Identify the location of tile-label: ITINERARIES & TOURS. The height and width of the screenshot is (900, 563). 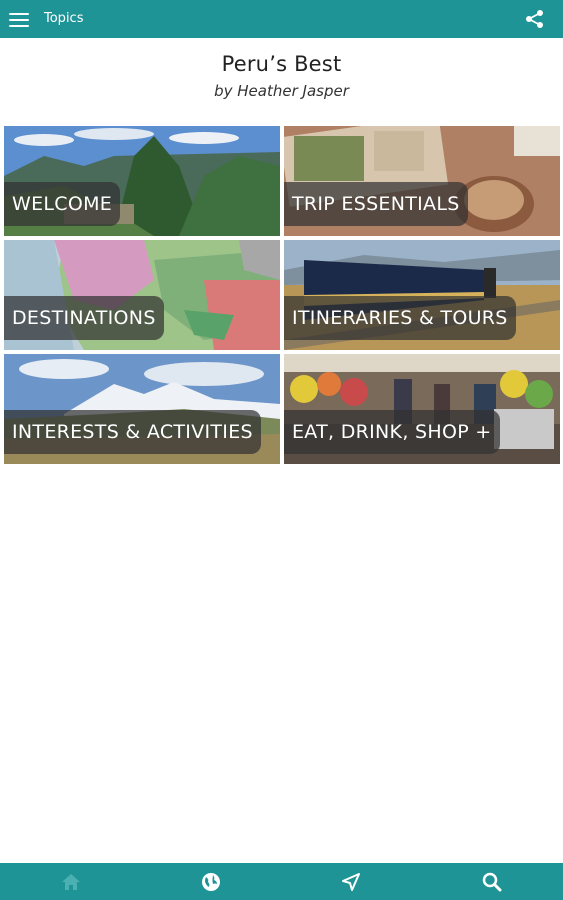
(400, 318).